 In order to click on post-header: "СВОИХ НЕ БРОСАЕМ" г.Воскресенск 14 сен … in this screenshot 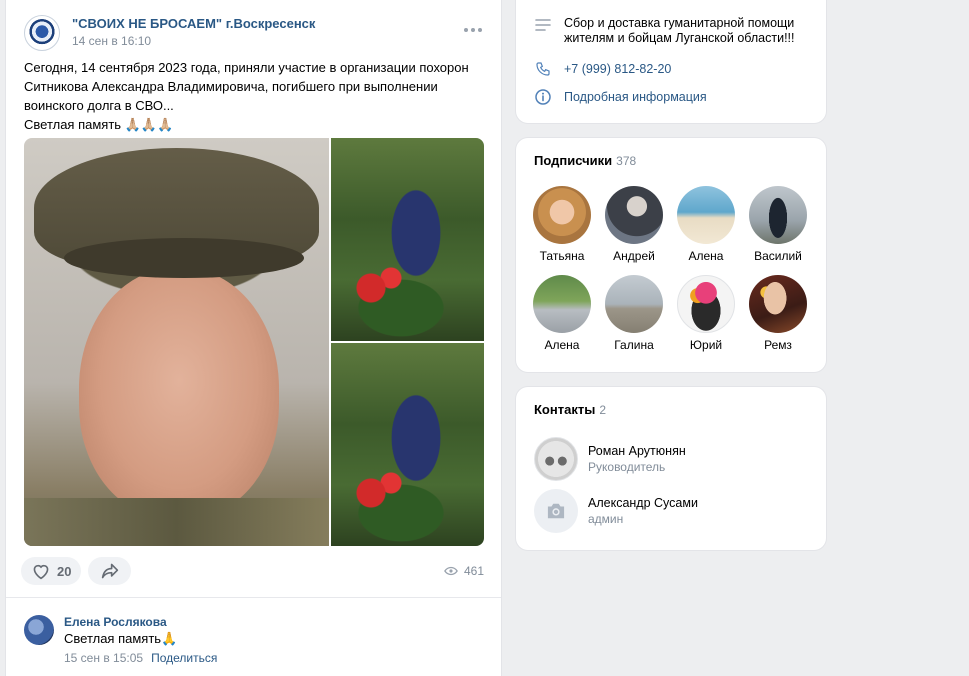, I will do `click(254, 34)`.